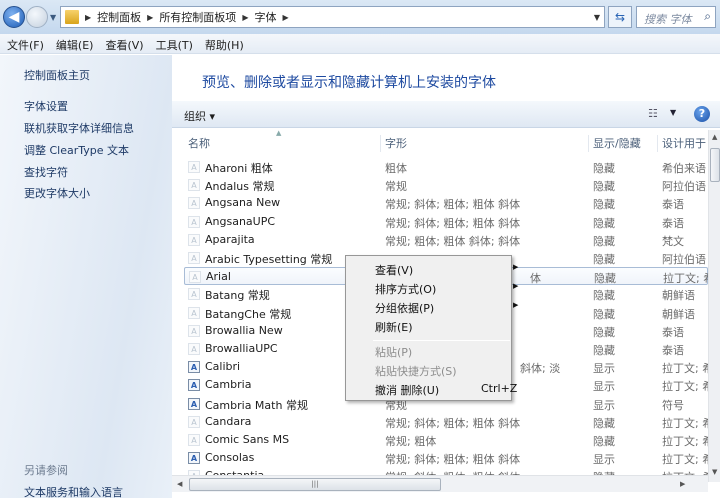 This screenshot has width=720, height=500. What do you see at coordinates (177, 43) in the screenshot?
I see `menu-tools: 工具(T)` at bounding box center [177, 43].